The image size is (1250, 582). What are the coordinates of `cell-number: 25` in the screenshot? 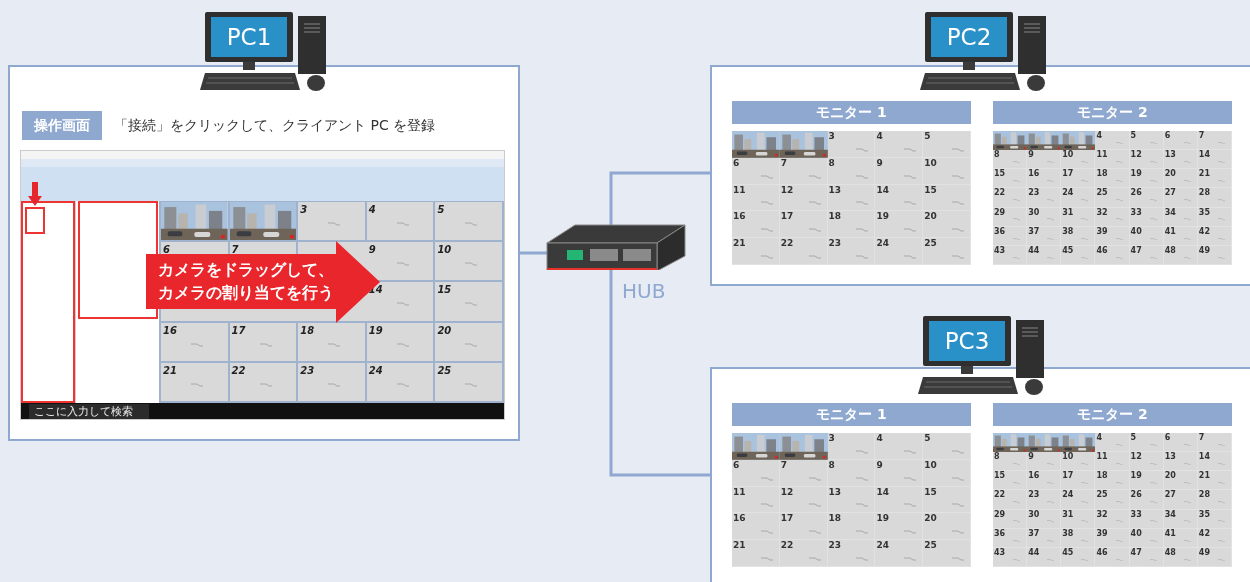 It's located at (1102, 495).